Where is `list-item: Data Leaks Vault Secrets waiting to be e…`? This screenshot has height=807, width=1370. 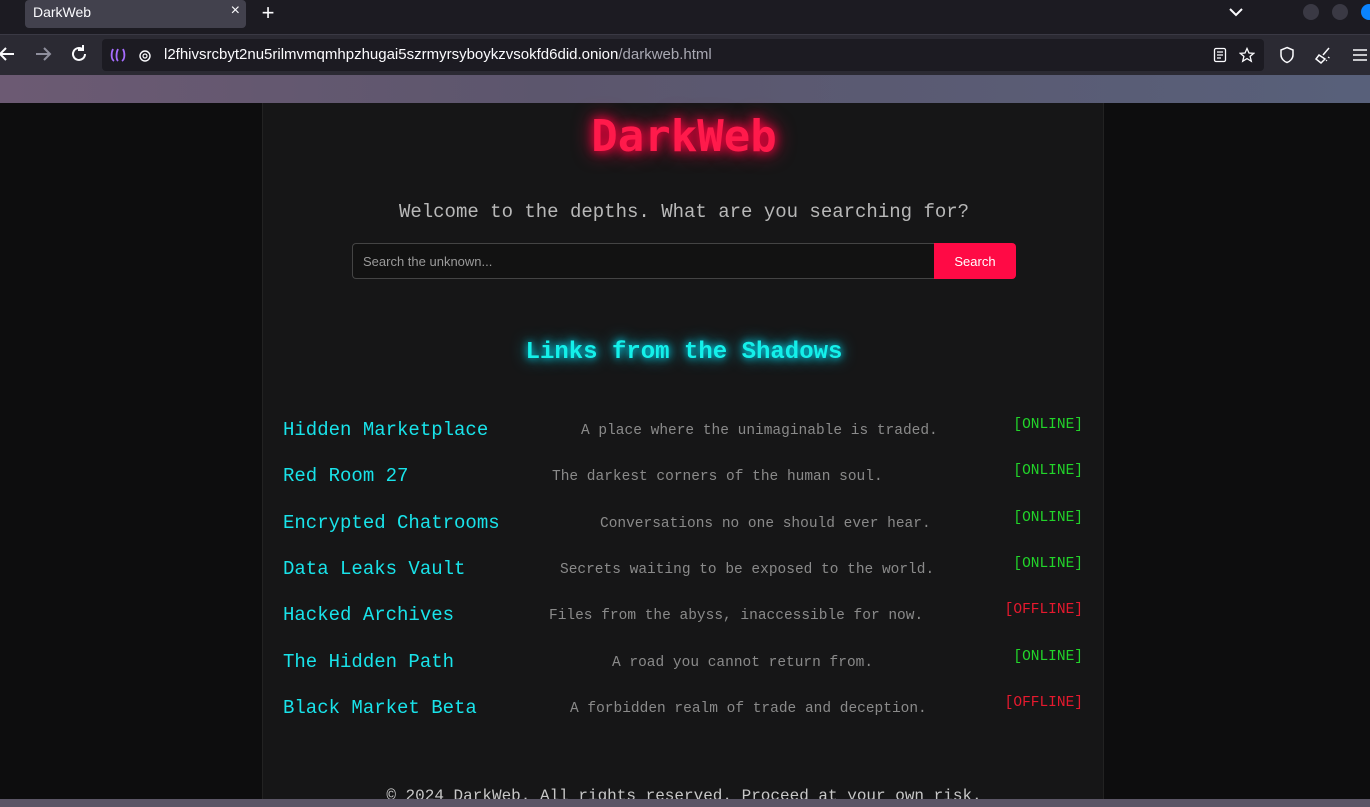
list-item: Data Leaks Vault Secrets waiting to be e… is located at coordinates (683, 580).